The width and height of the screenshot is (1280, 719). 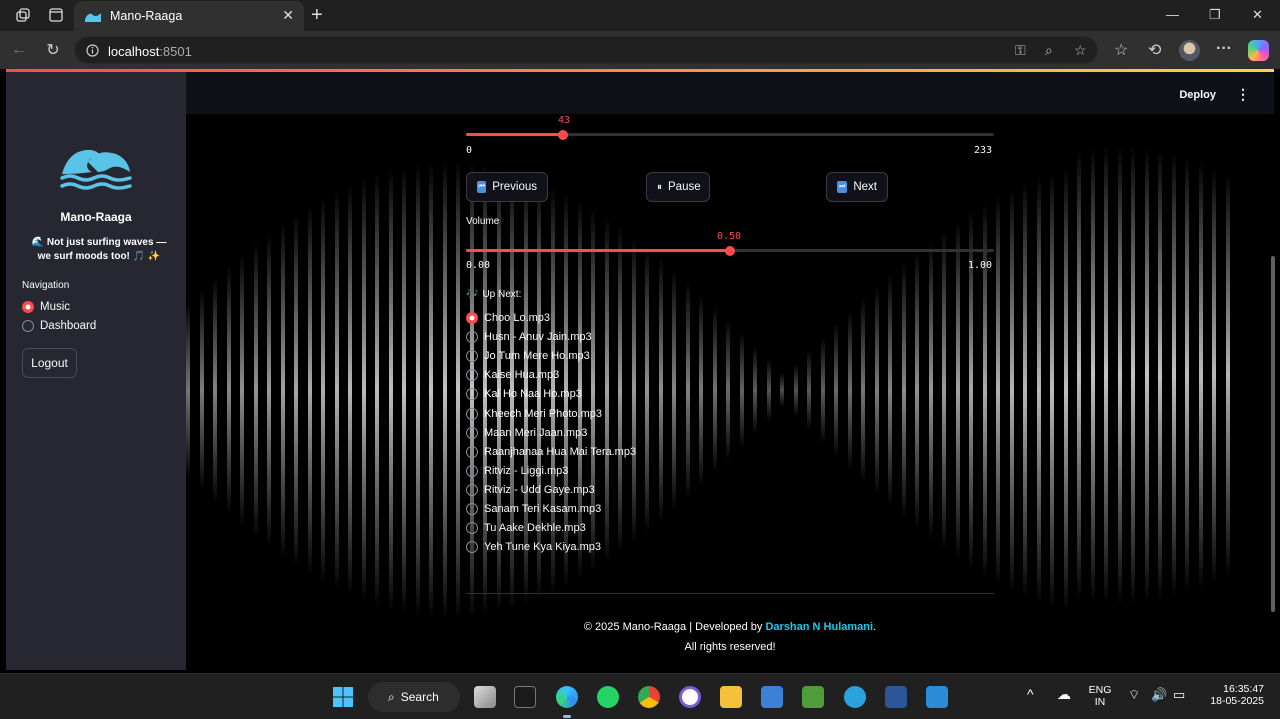 What do you see at coordinates (414, 697) in the screenshot?
I see `taskbar-search: ⌕ Search` at bounding box center [414, 697].